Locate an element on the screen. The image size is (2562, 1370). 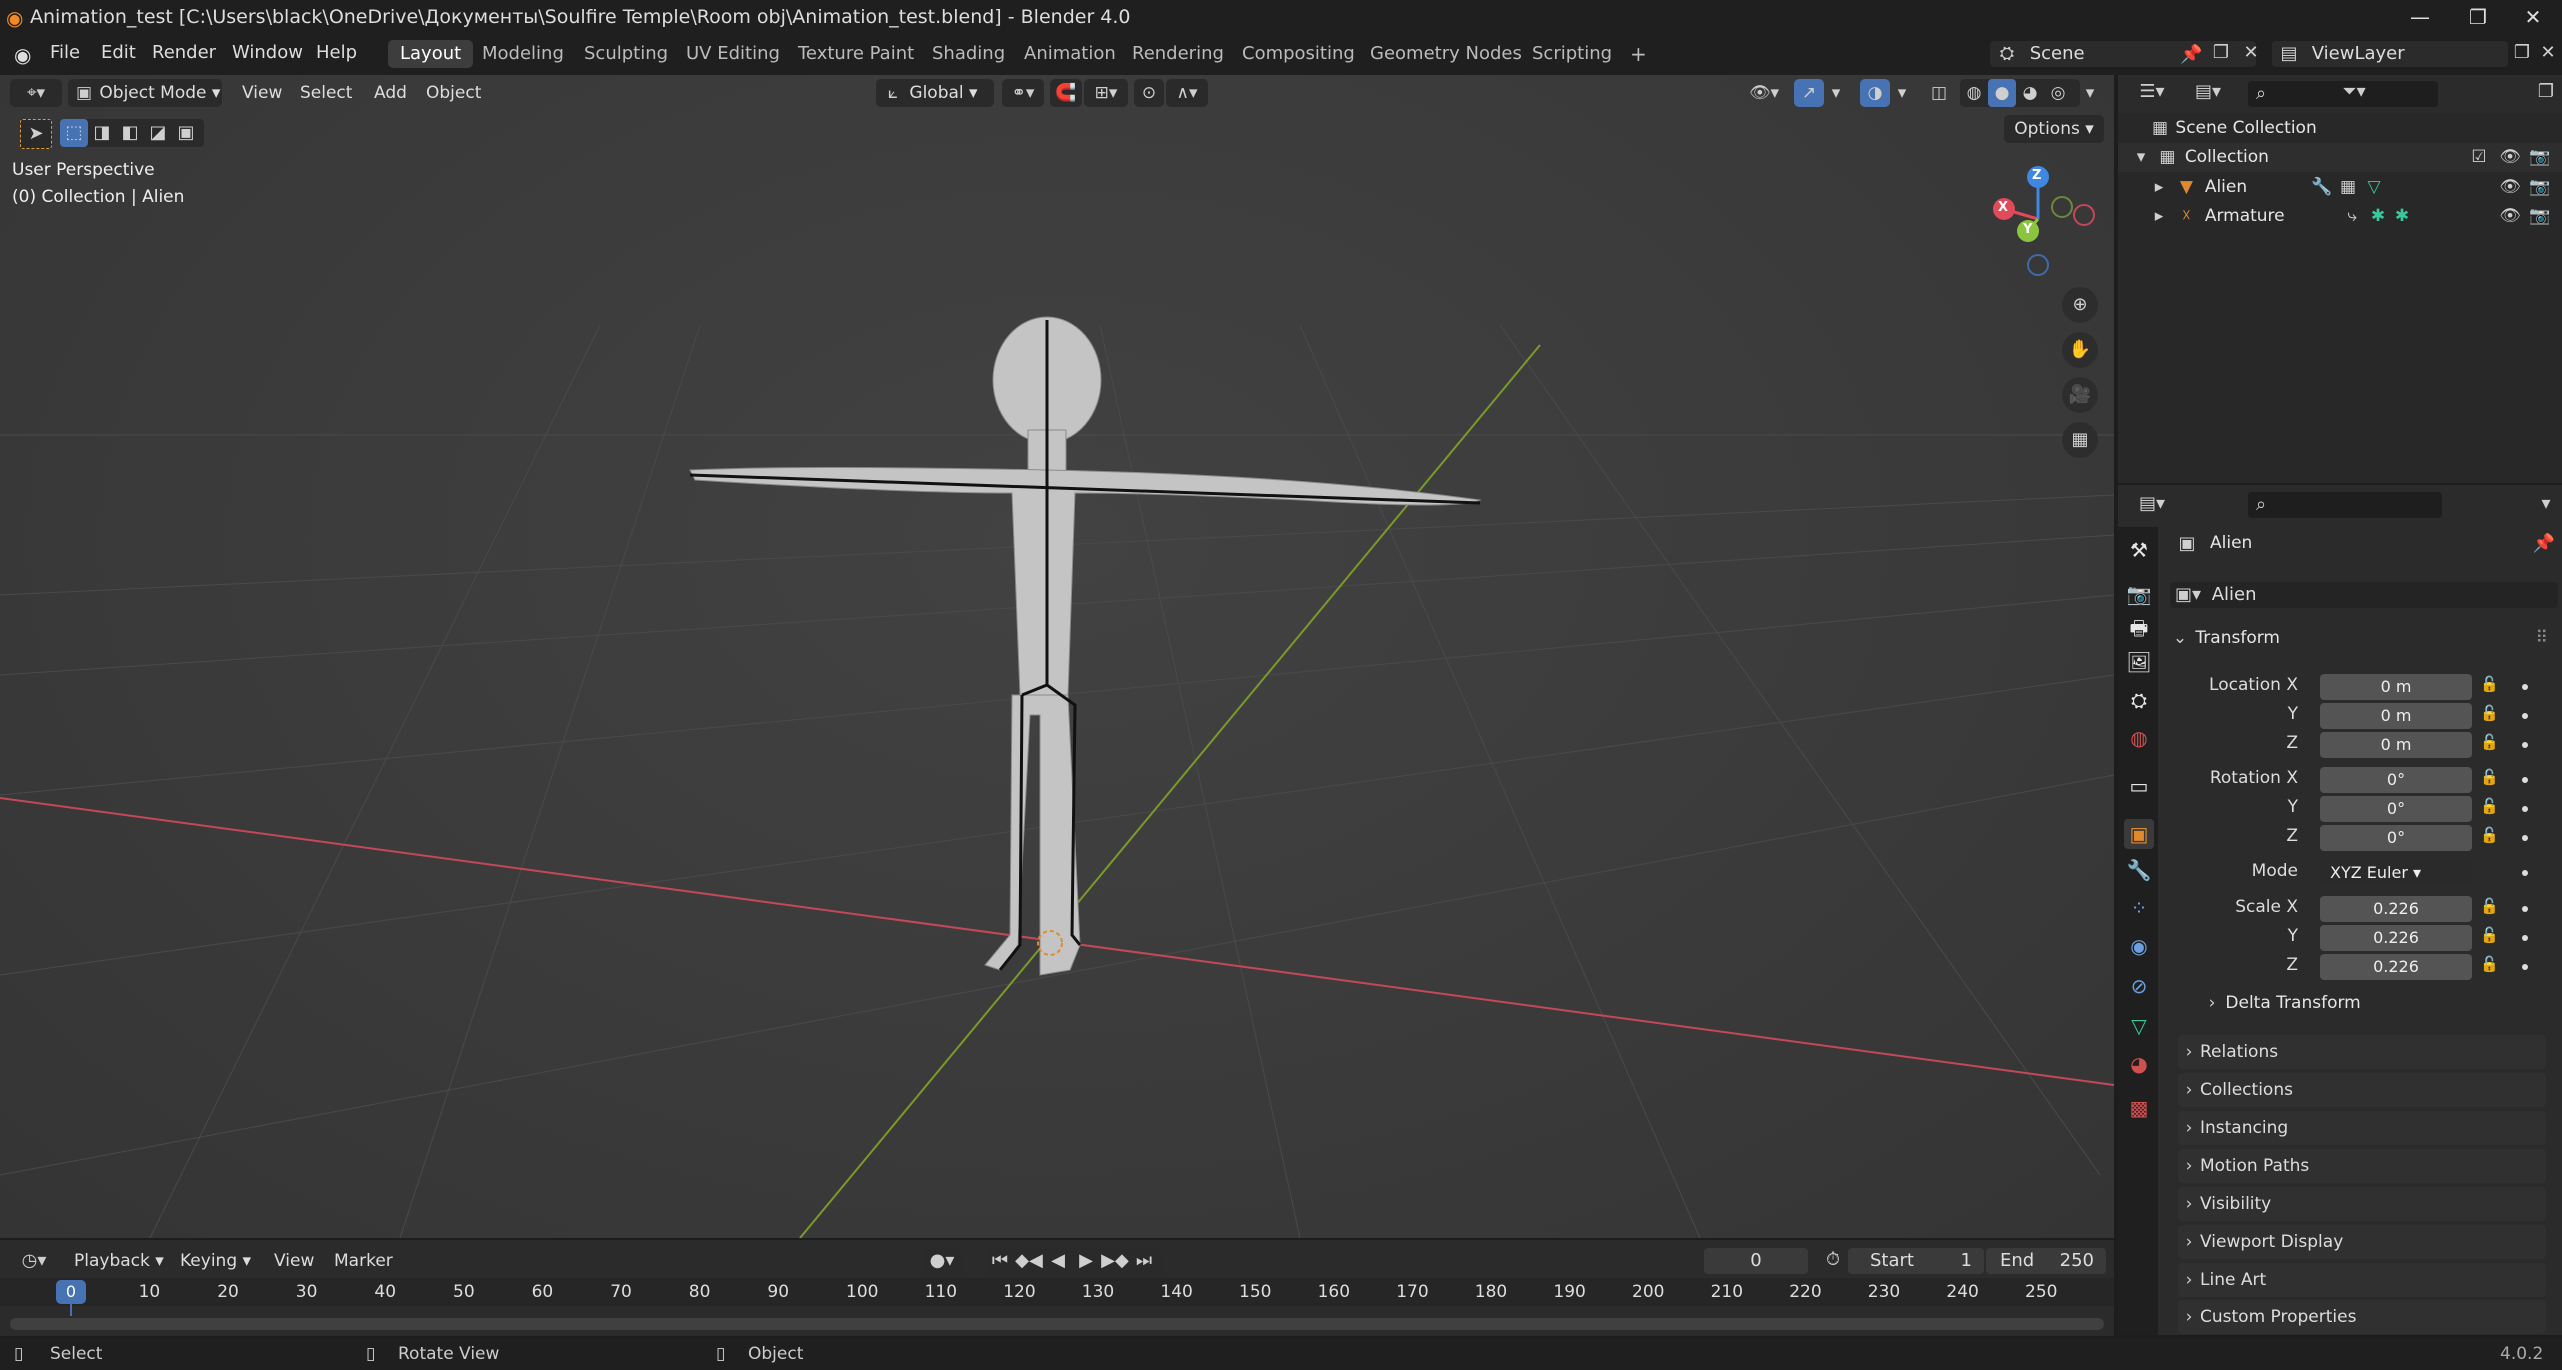
navigation-gizmo is located at coordinates (2044, 223).